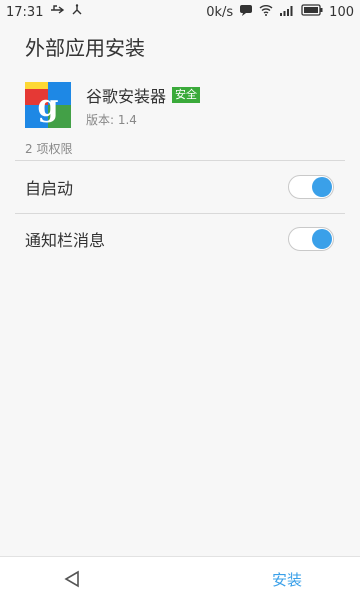 This screenshot has height=601, width=360. I want to click on app-text: 谷歌安装器 安全 版本: 1.4, so click(143, 105).